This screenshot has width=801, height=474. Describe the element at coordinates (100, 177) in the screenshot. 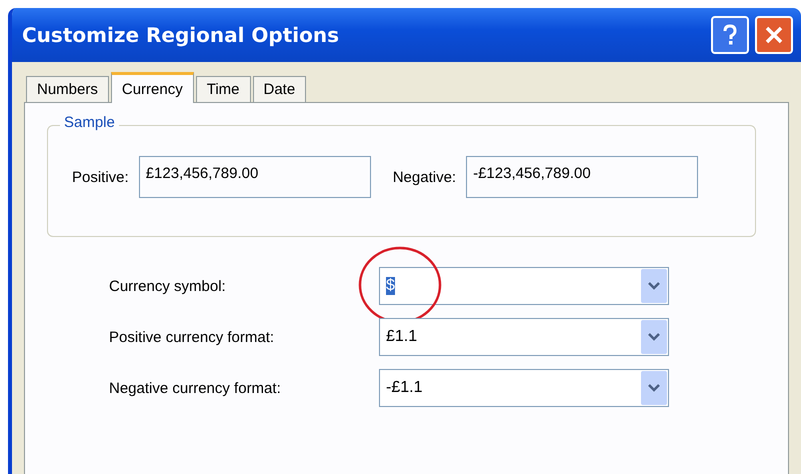

I see `positive-label: Positive:` at that location.